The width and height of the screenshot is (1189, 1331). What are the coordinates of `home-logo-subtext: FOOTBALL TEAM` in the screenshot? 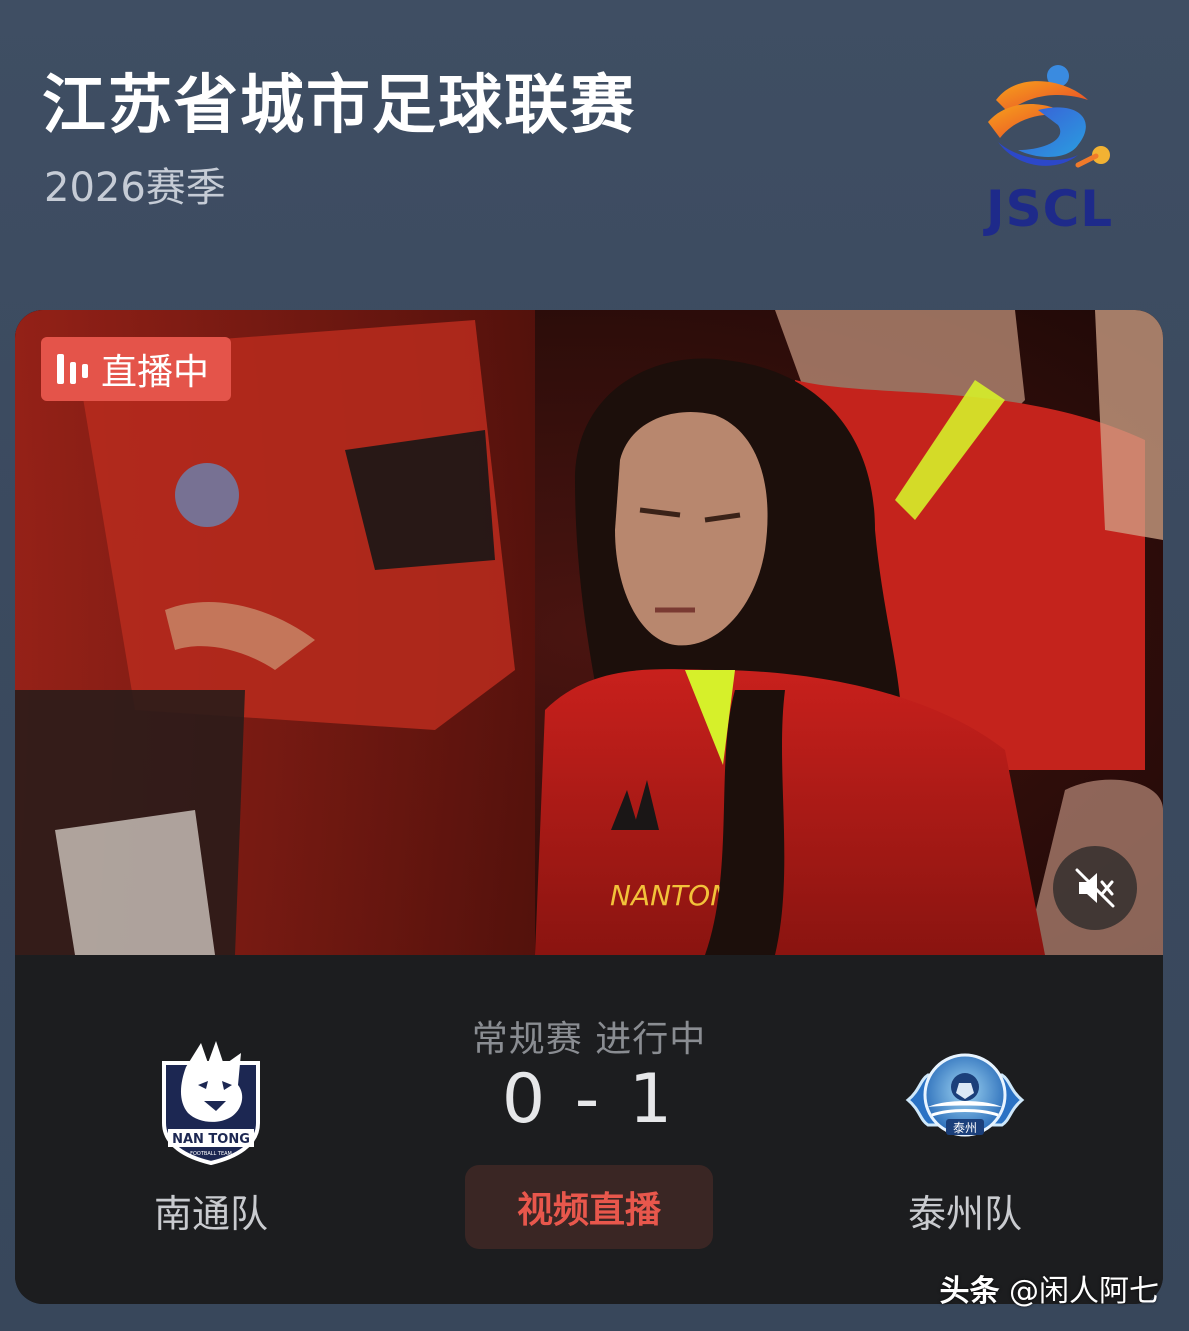 It's located at (211, 1154).